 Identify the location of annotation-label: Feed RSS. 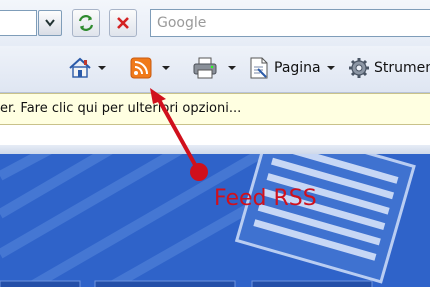
(265, 198).